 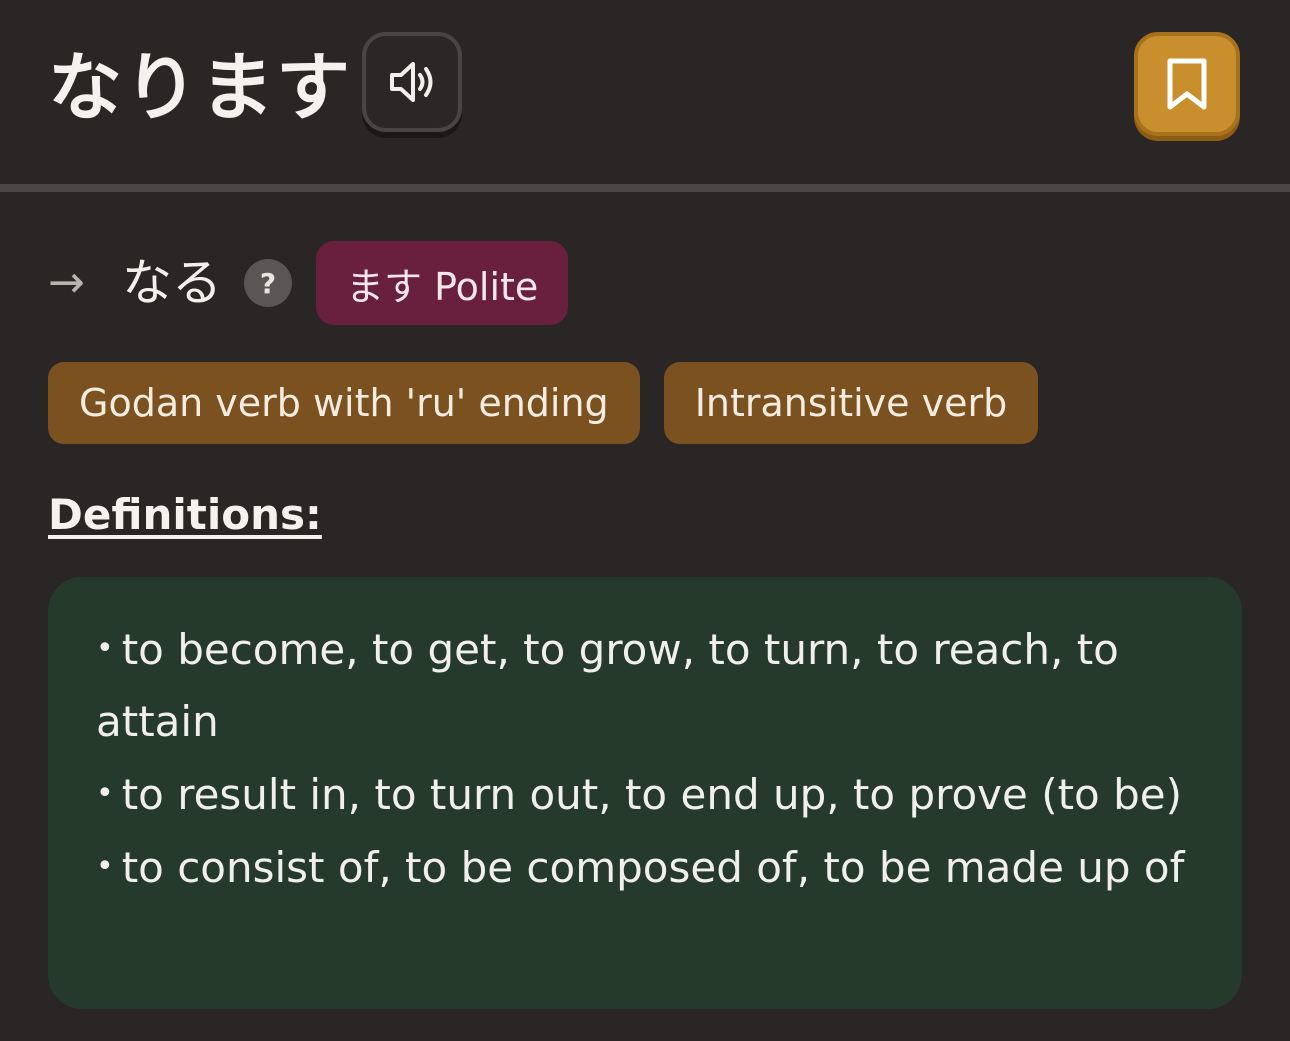 I want to click on base-form-row: → なる ? ます Polite, so click(x=308, y=283).